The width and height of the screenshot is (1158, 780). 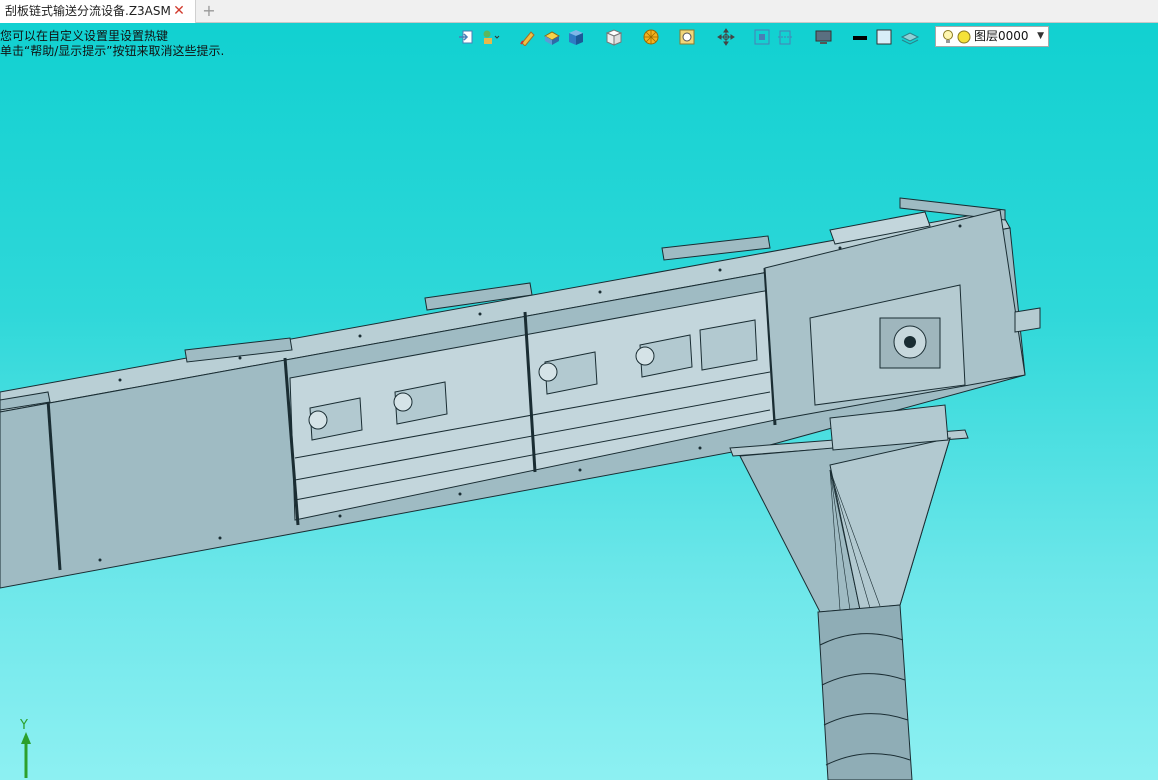 I want to click on view-cube-icon, so click(x=576, y=37).